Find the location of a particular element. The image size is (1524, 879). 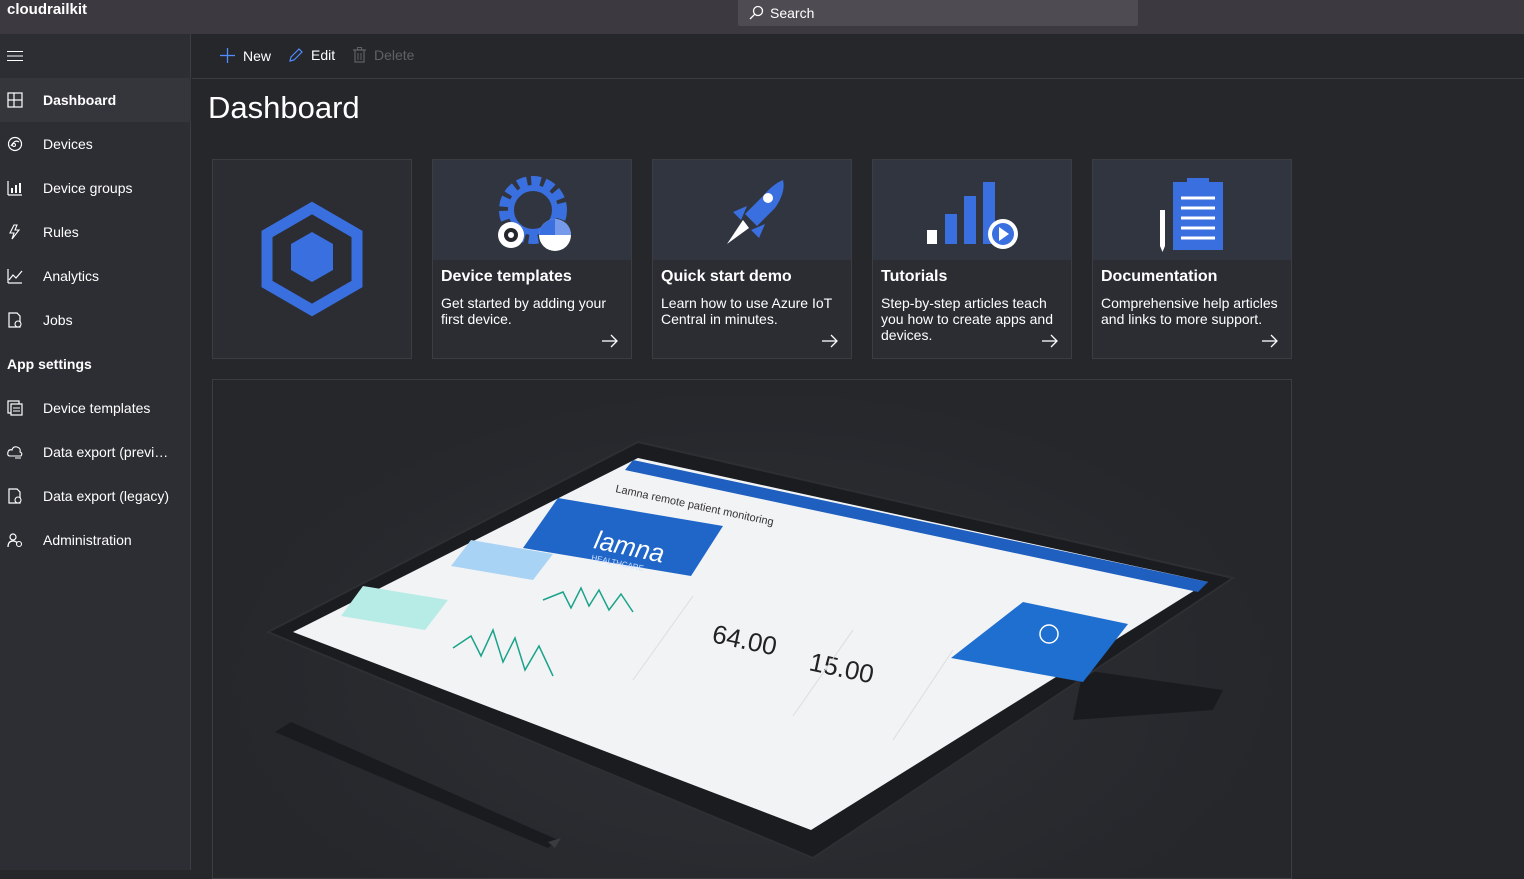

data-export-legacy-icon is located at coordinates (15, 496).